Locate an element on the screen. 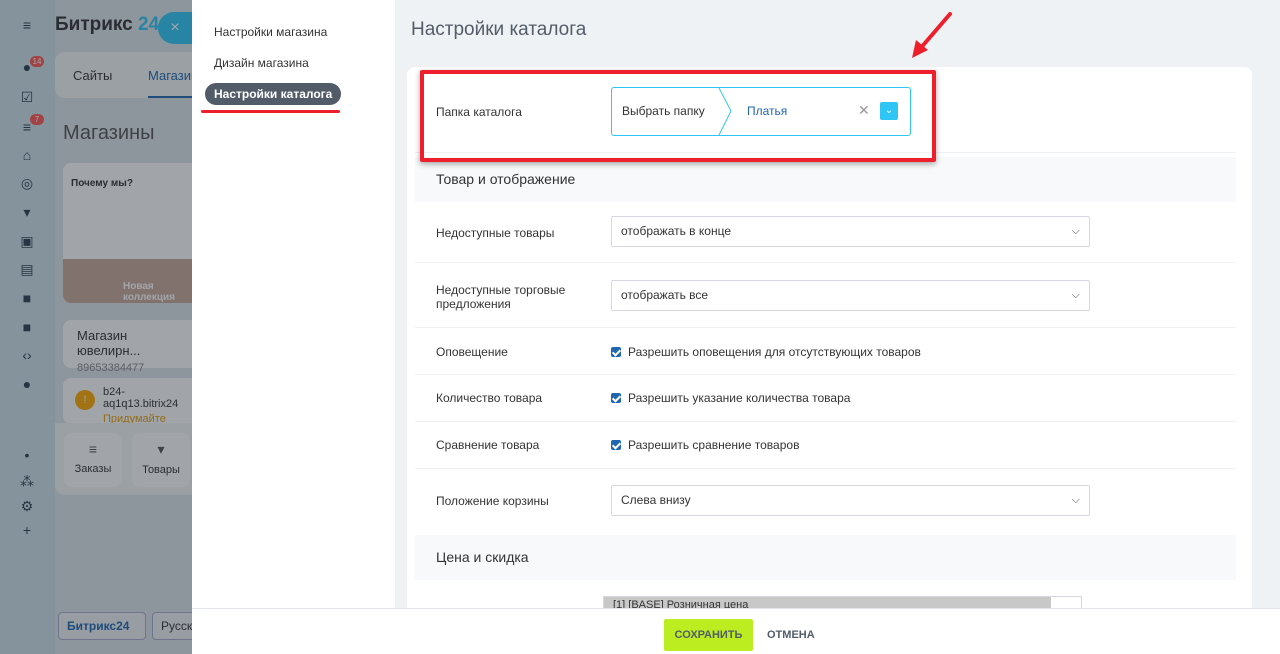 The width and height of the screenshot is (1280, 654). quantity-label: Количество товара is located at coordinates (489, 398).